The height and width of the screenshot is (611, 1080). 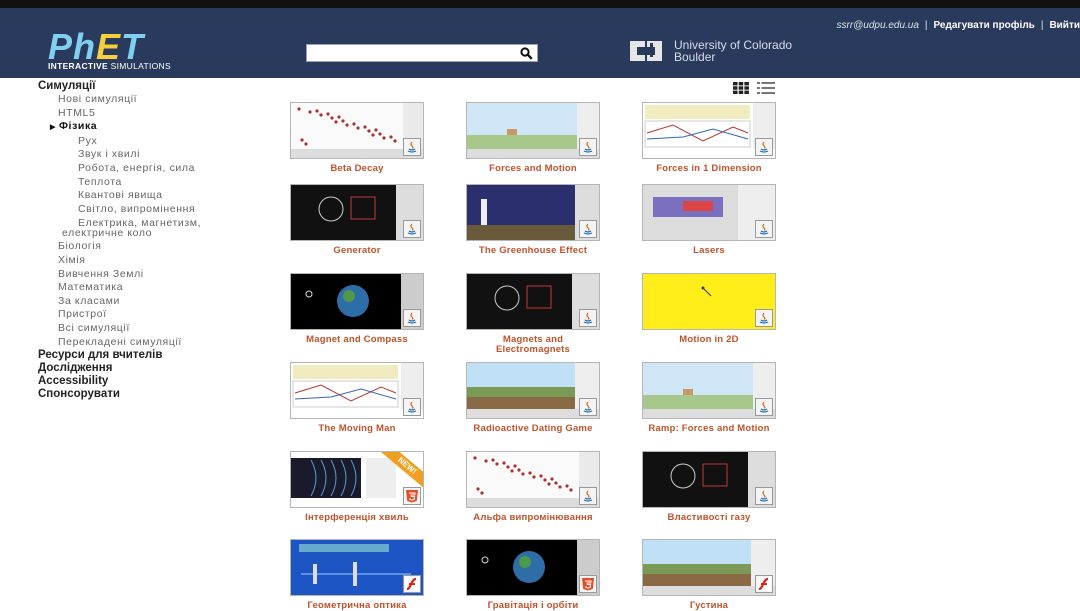 I want to click on search-input, so click(x=411, y=55).